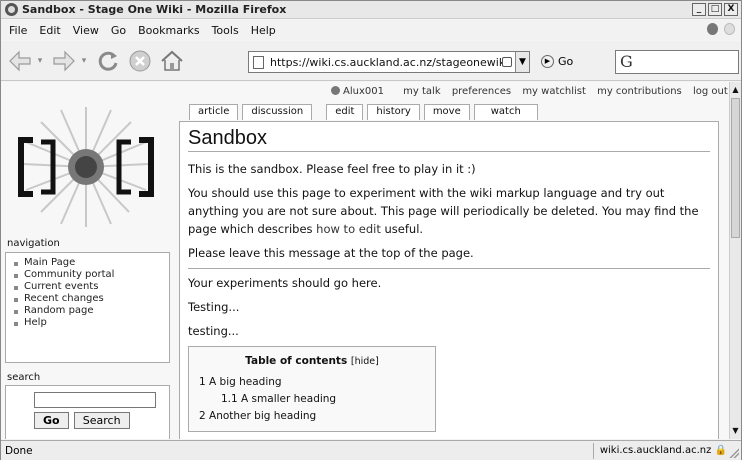 Image resolution: width=742 pixels, height=460 pixels. Describe the element at coordinates (95, 400) in the screenshot. I see `wiki-search-input` at that location.